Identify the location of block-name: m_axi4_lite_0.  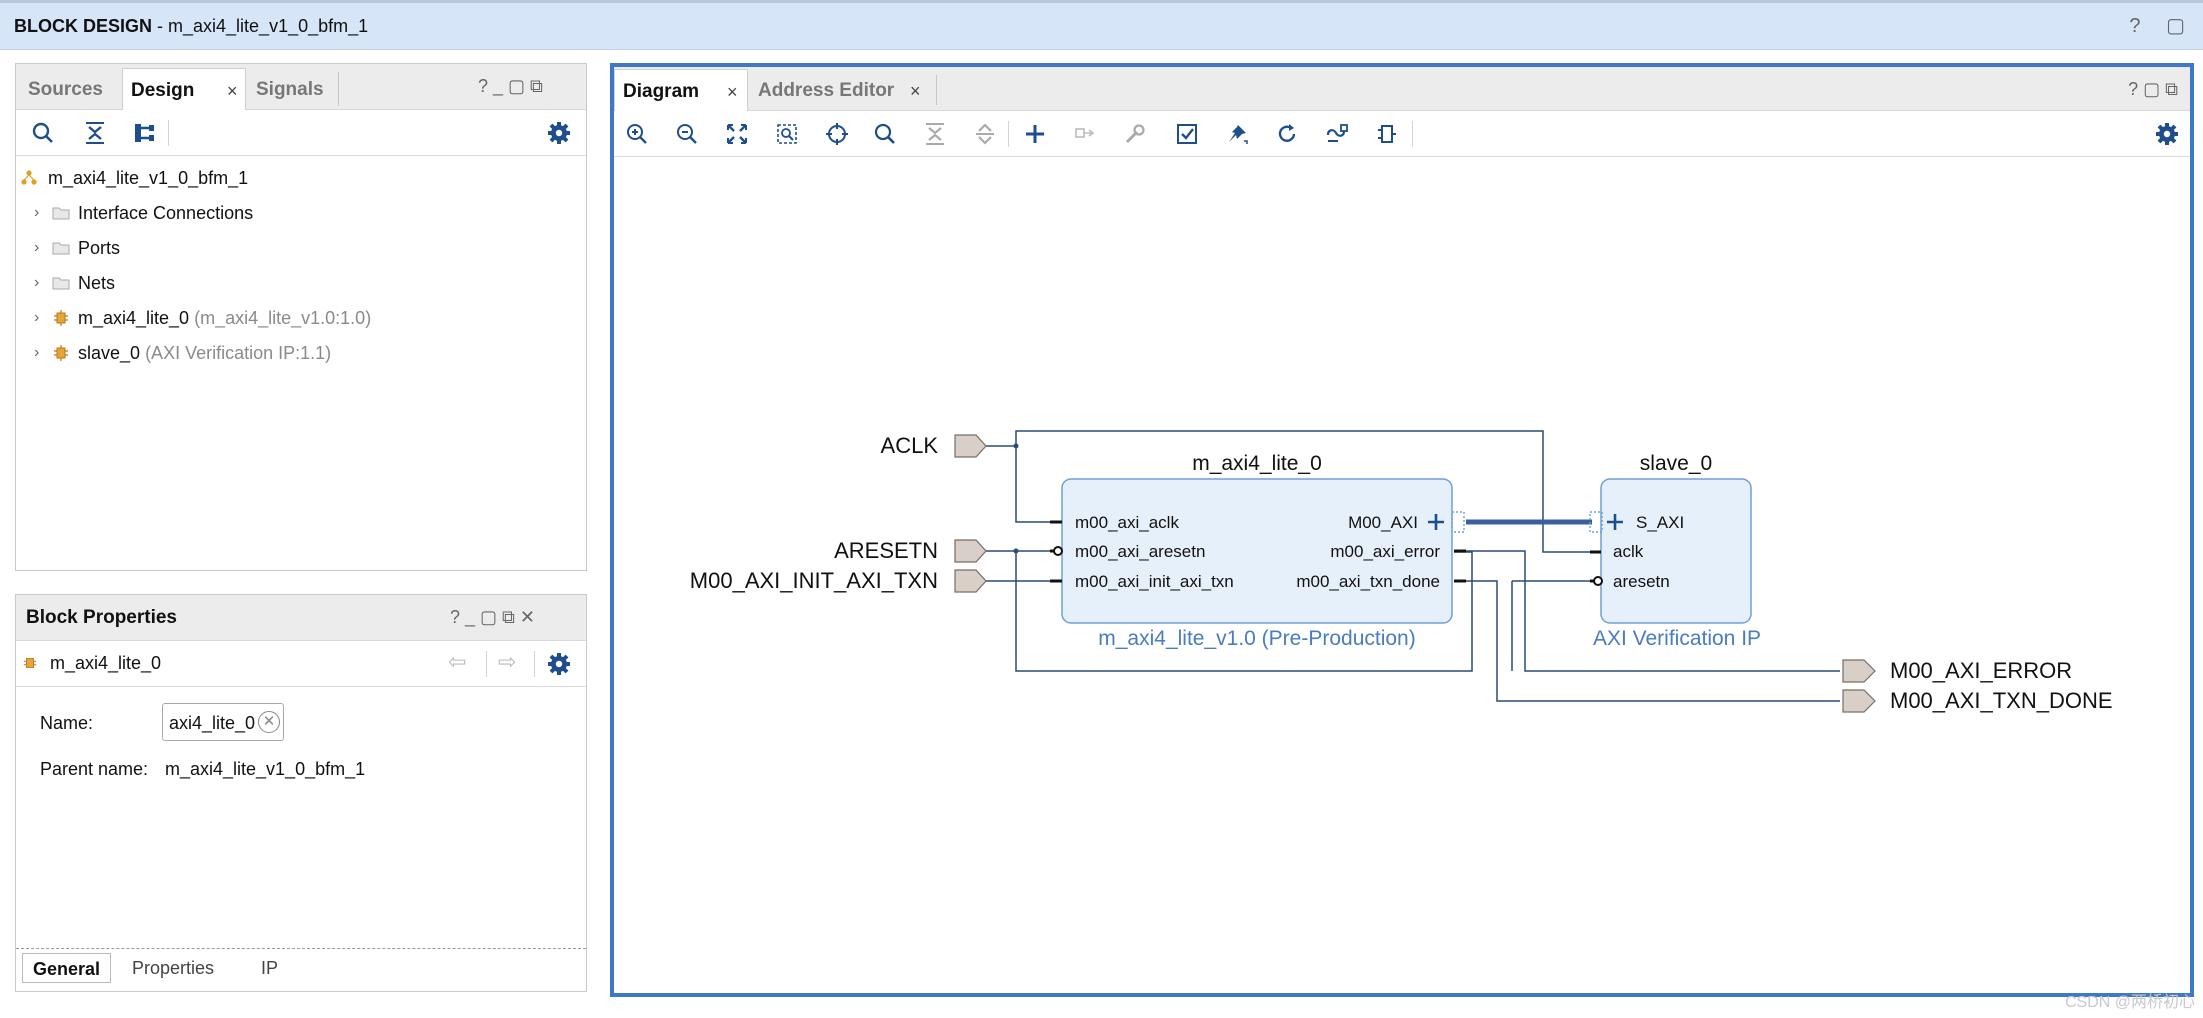
(1257, 463).